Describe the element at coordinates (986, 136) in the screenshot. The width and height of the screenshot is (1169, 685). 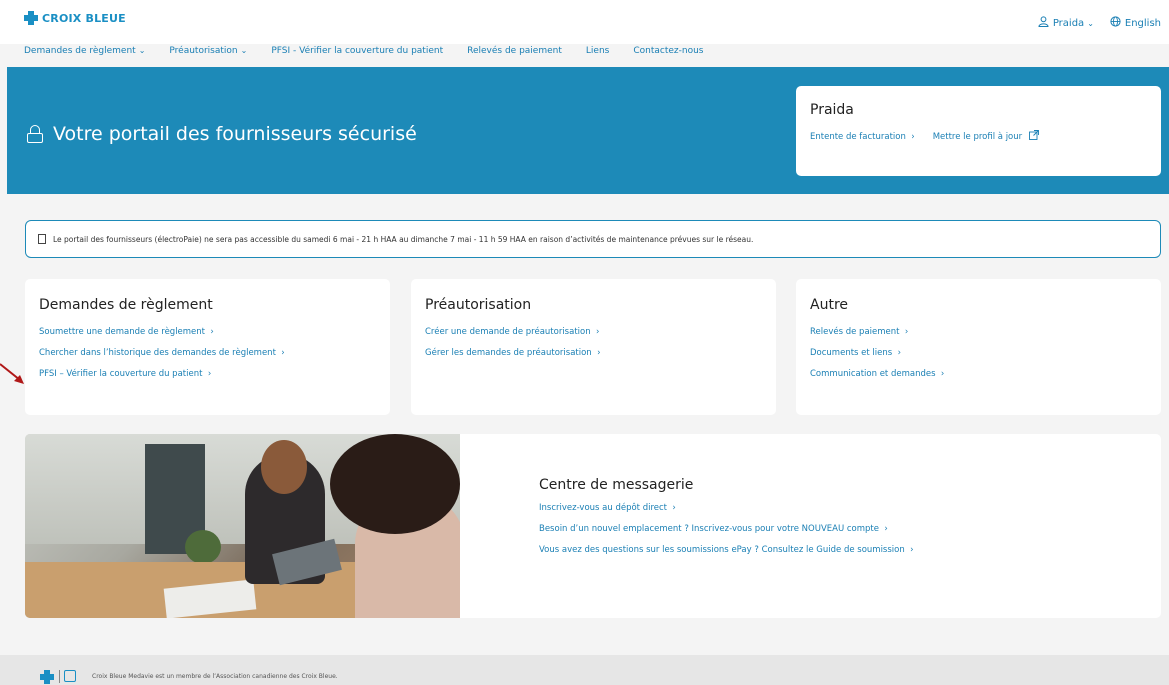
I see `update-profile-link: Mettre le profil à jour` at that location.